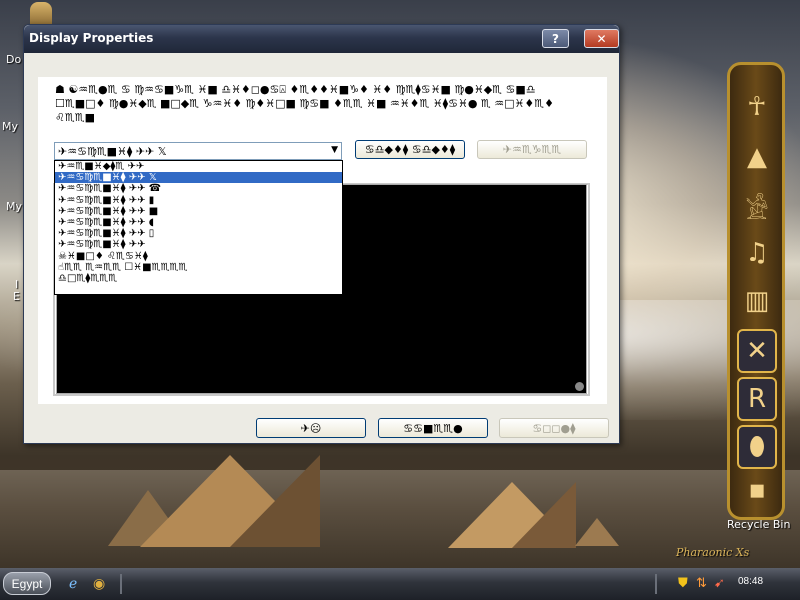 Image resolution: width=800 pixels, height=600 pixels. Describe the element at coordinates (758, 524) in the screenshot. I see `recycle-bin-label: Recycle Bin` at that location.